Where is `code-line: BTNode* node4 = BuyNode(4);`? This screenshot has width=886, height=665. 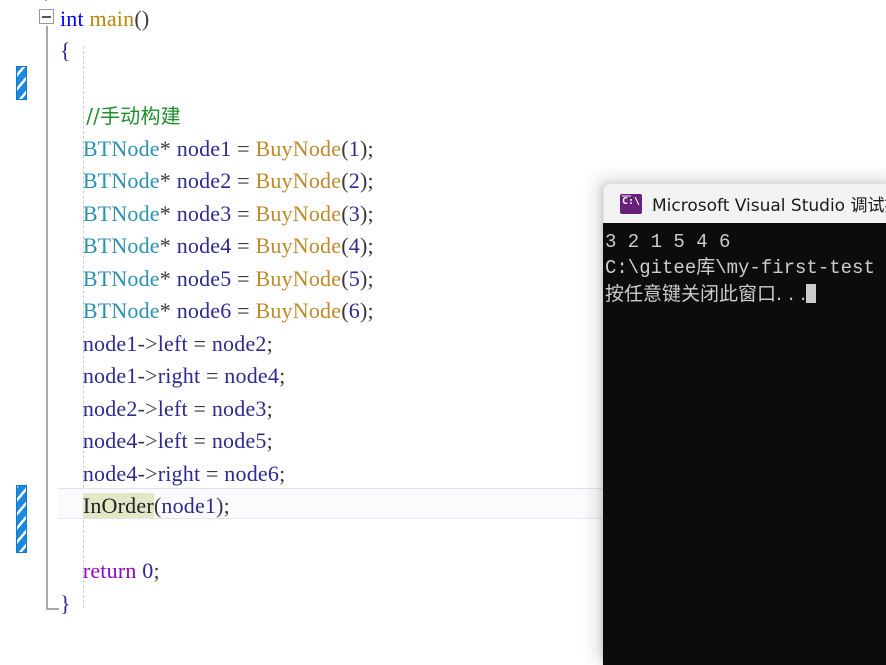 code-line: BTNode* node4 = BuyNode(4); is located at coordinates (217, 246).